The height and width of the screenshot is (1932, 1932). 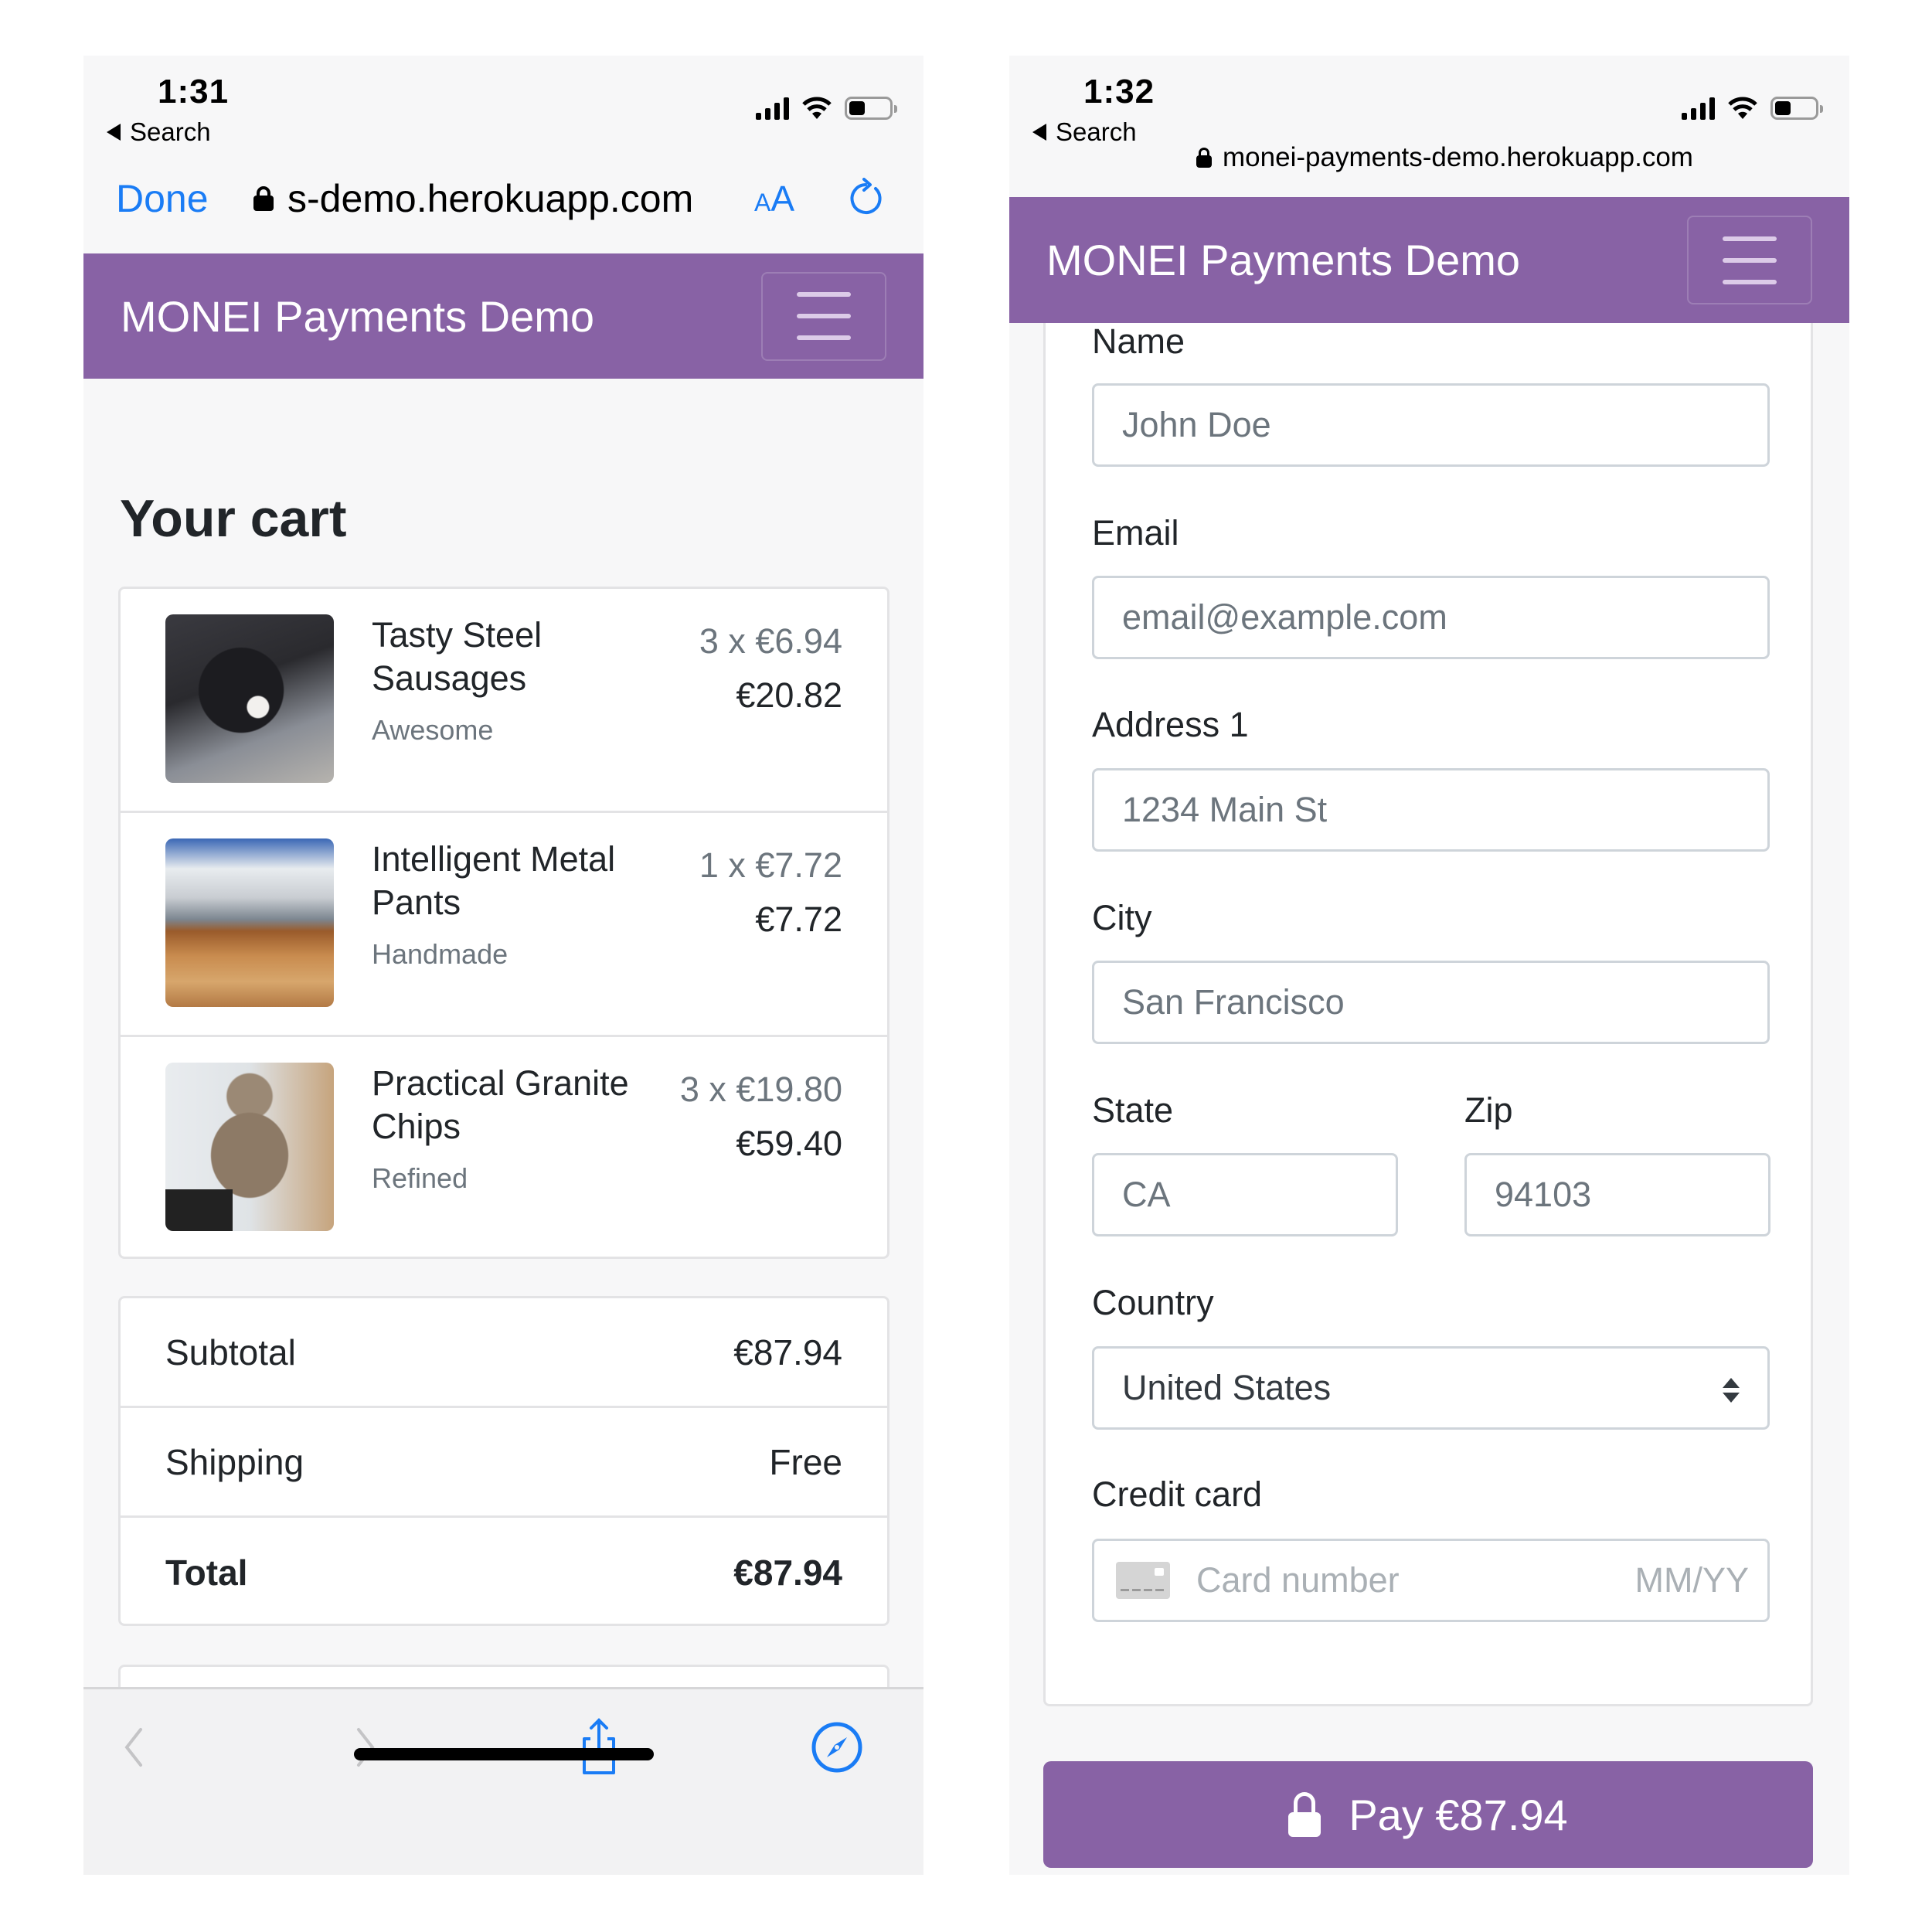 What do you see at coordinates (1138, 341) in the screenshot?
I see `name-label: Name` at bounding box center [1138, 341].